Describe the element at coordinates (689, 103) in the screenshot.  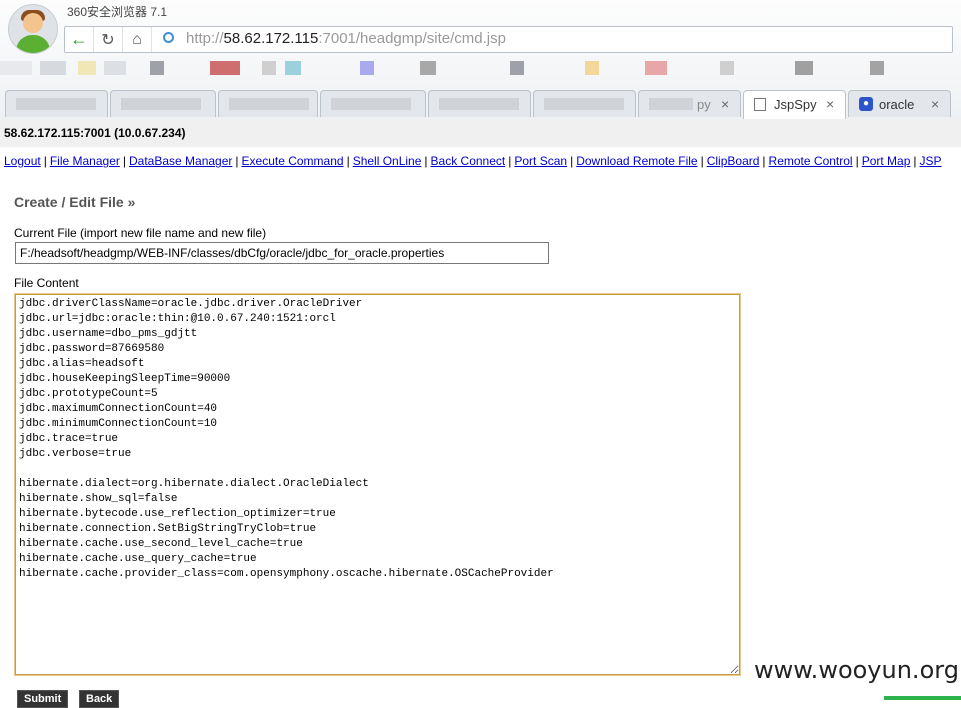
I see `tab-py: py ×` at that location.